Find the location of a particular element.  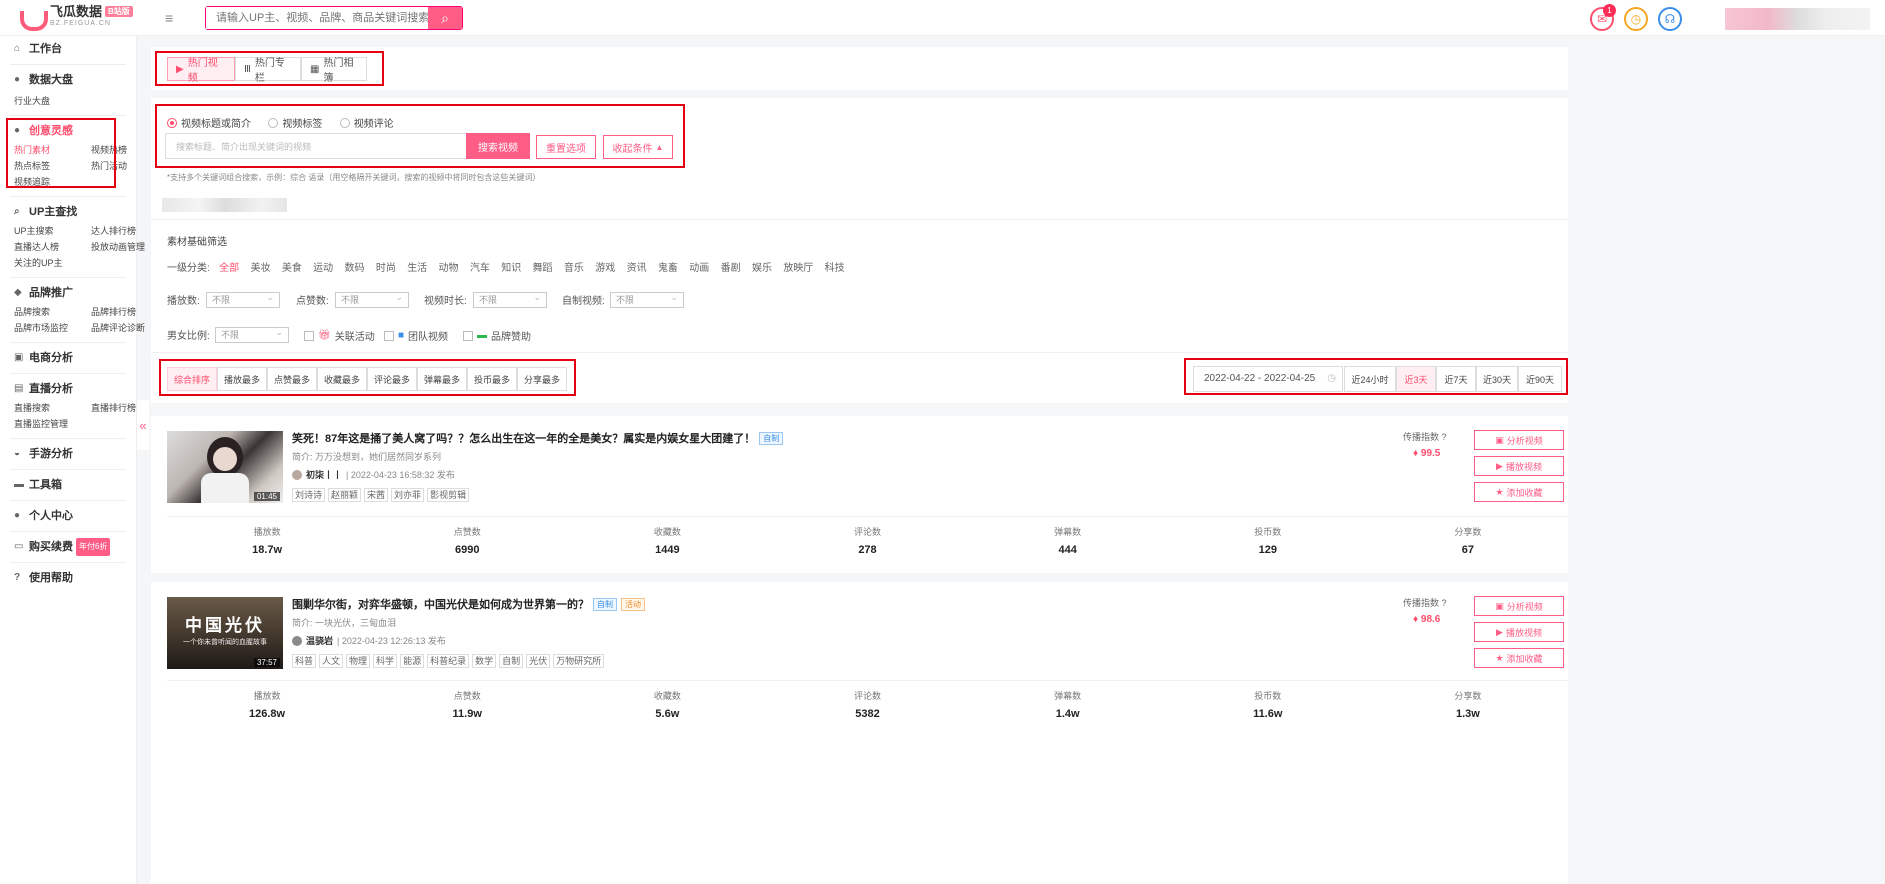

tag: 科普纪录 is located at coordinates (448, 661).